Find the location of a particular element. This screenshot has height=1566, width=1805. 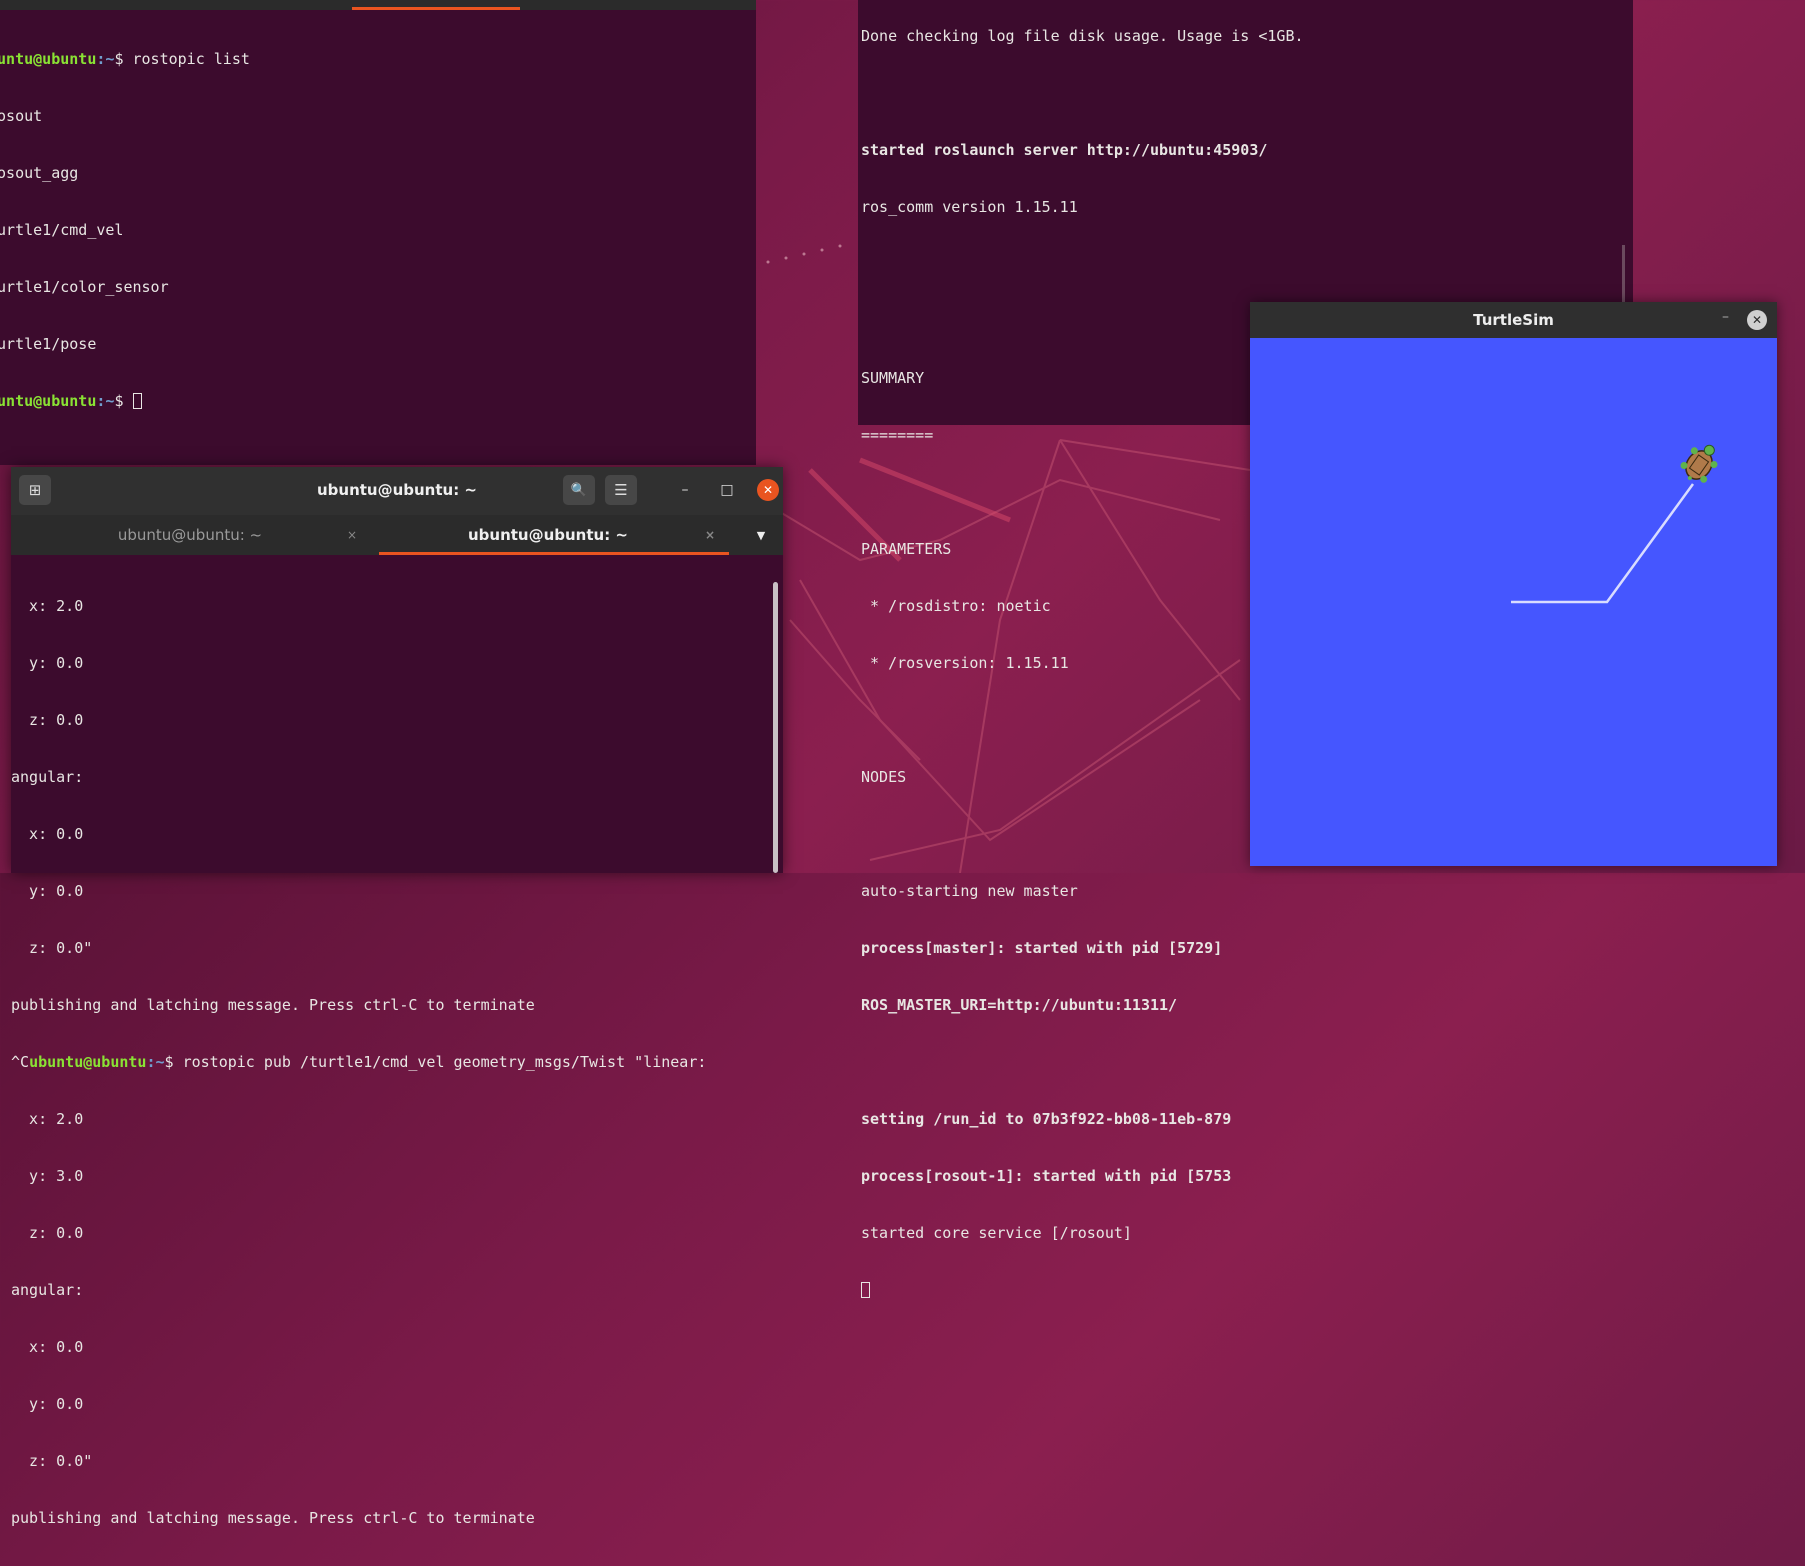

tab-bar: ubuntu@ubuntu: ~ × ubuntu@ubuntu: ~ × ▼ is located at coordinates (397, 535).